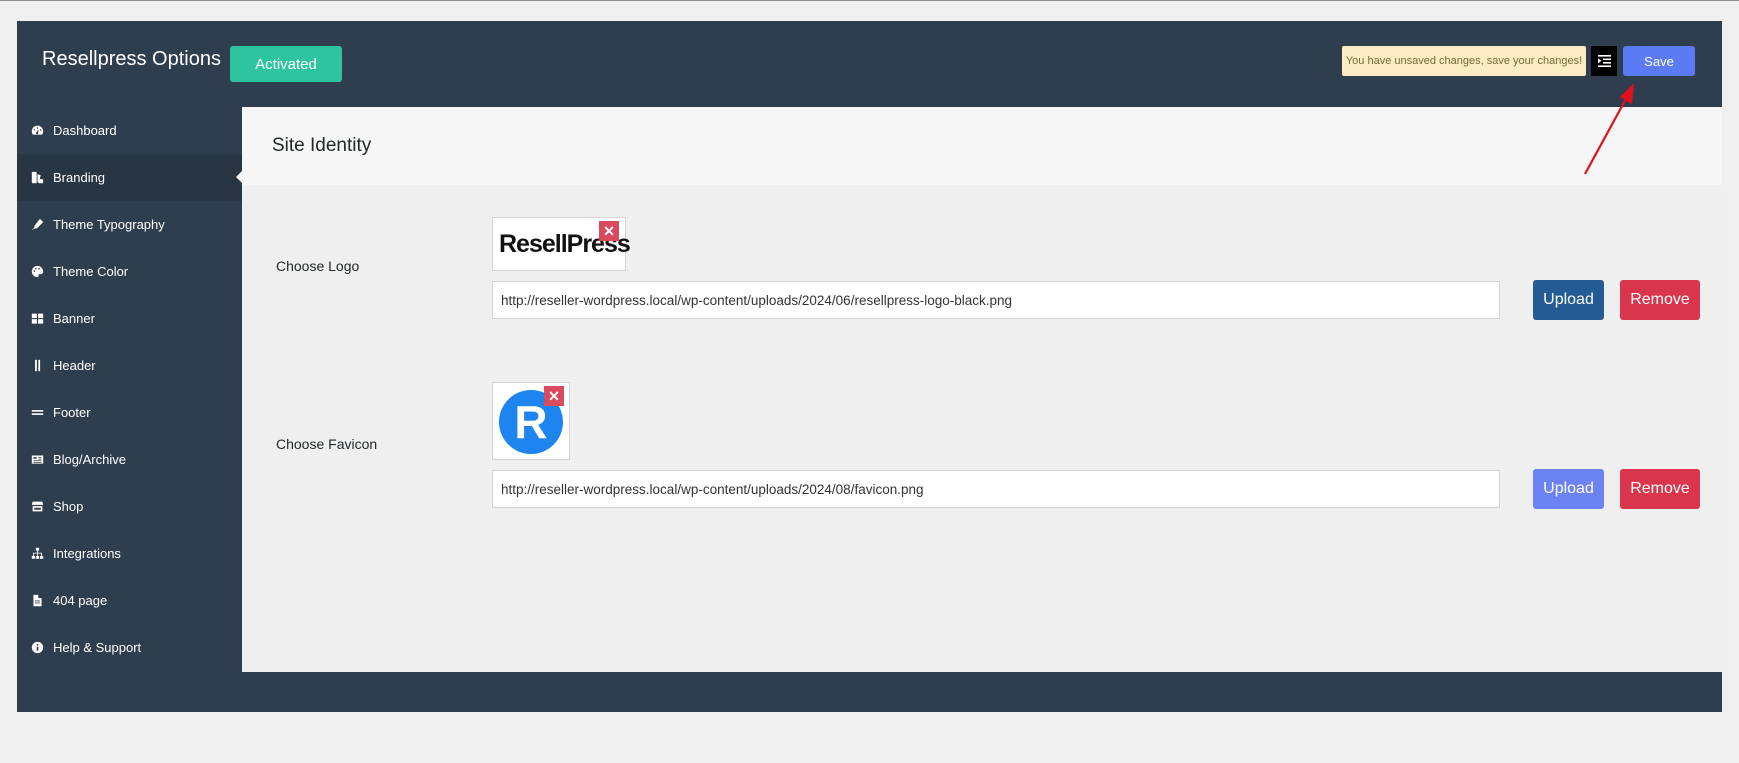  What do you see at coordinates (1627, 93) in the screenshot?
I see `annotation-arrow-head` at bounding box center [1627, 93].